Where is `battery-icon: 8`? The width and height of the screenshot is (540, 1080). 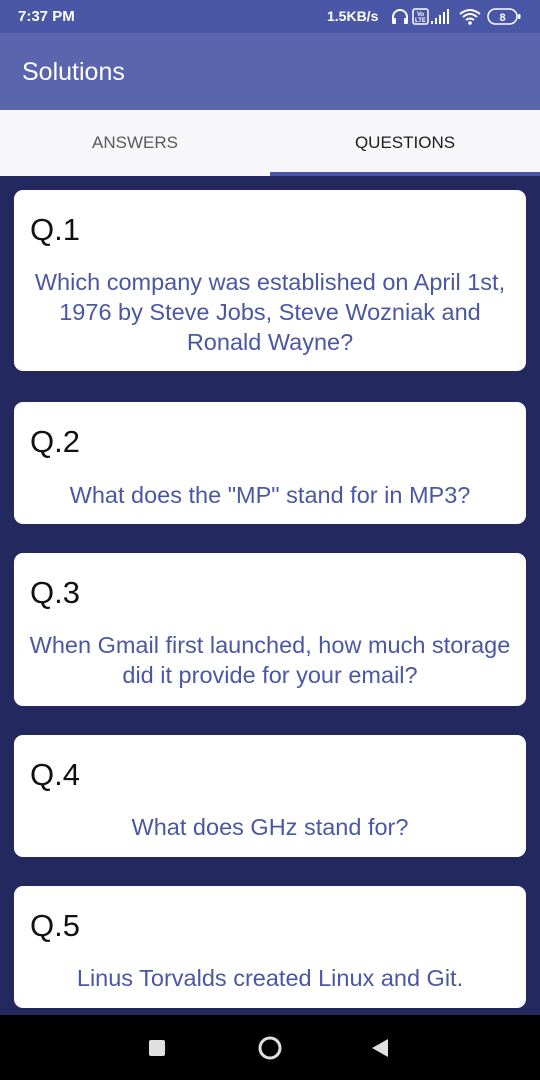
battery-icon: 8 is located at coordinates (504, 16).